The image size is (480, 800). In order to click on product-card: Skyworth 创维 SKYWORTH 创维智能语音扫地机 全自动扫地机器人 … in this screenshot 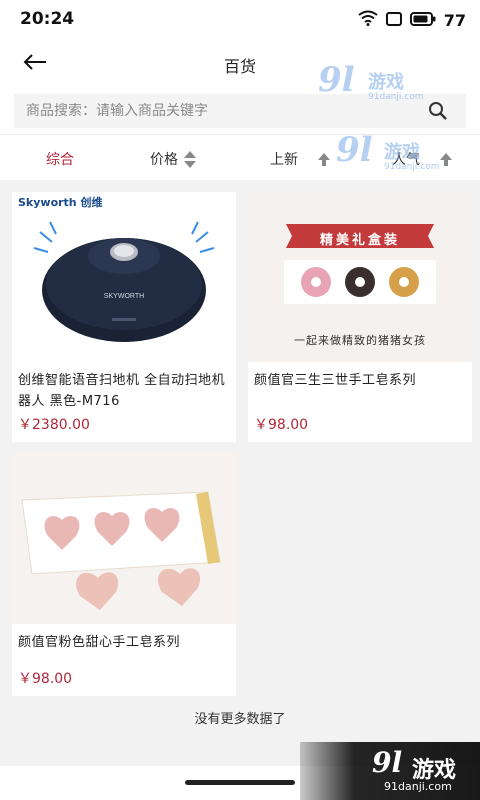, I will do `click(124, 317)`.